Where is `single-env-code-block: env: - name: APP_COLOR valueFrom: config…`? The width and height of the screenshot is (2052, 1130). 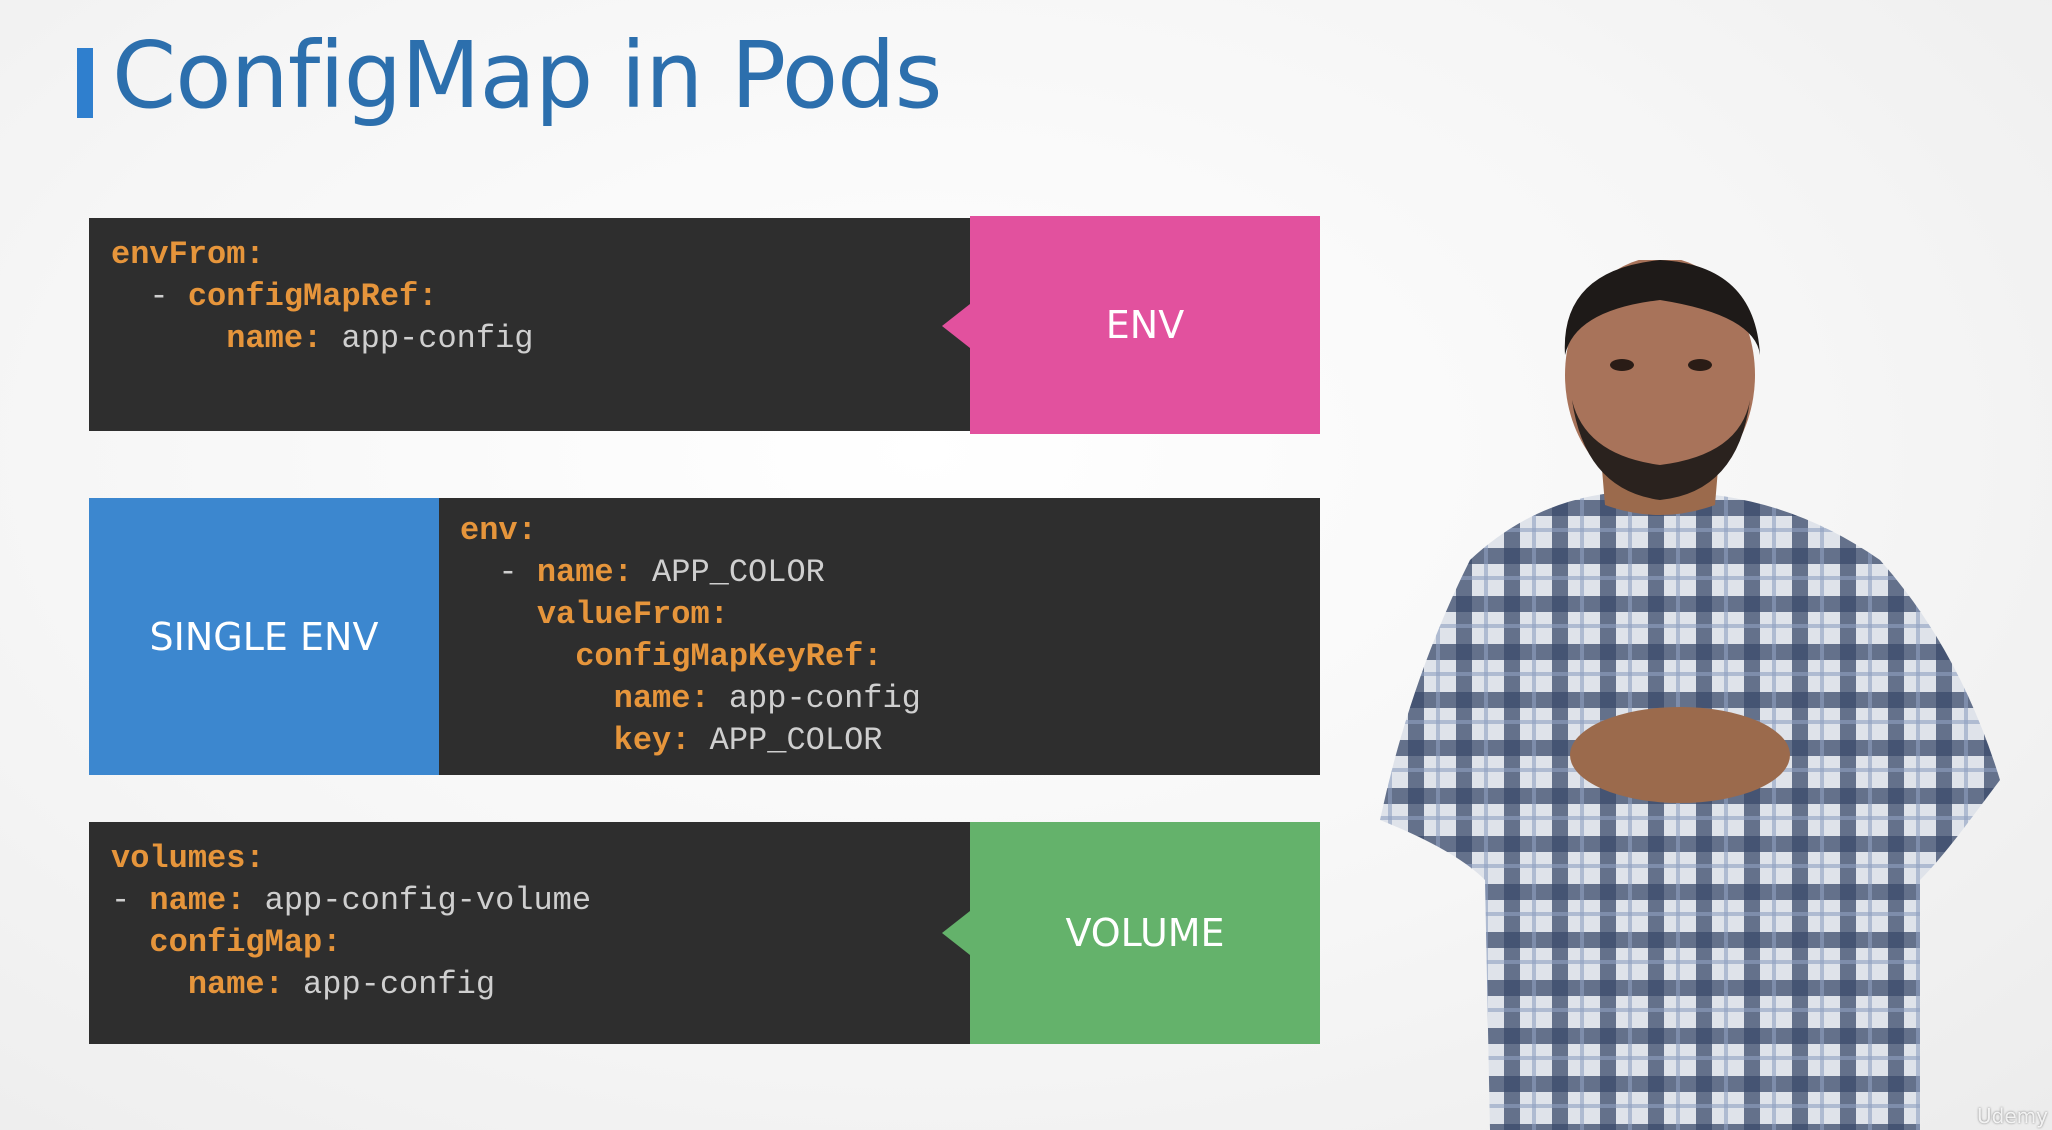
single-env-code-block: env: - name: APP_COLOR valueFrom: config… is located at coordinates (879, 636).